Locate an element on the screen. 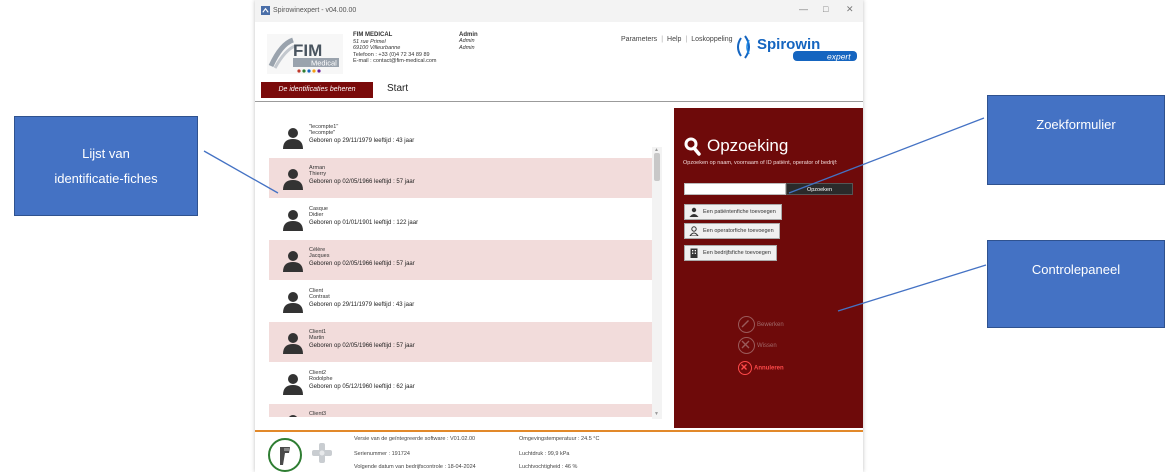 This screenshot has height=472, width=1168. connector-control is located at coordinates (912, 288).